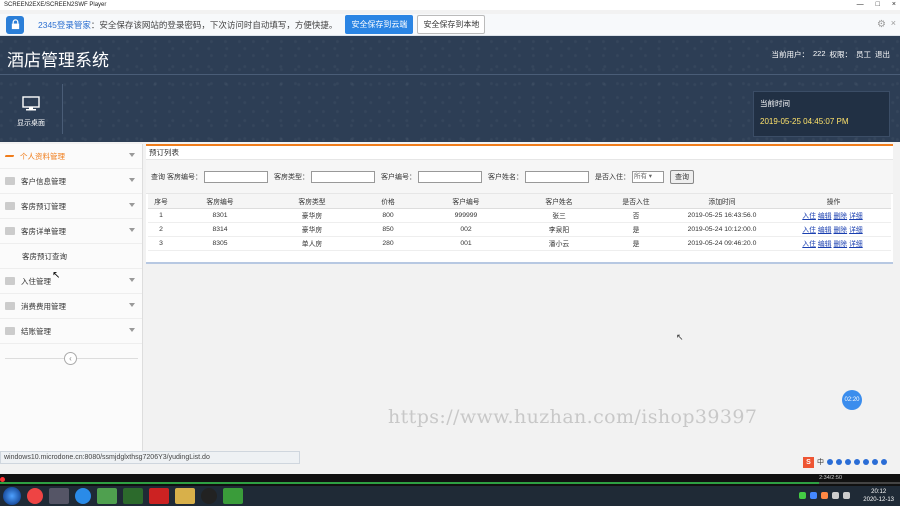 The image size is (900, 506). What do you see at coordinates (860, 5) in the screenshot?
I see `minimize-icon: —` at bounding box center [860, 5].